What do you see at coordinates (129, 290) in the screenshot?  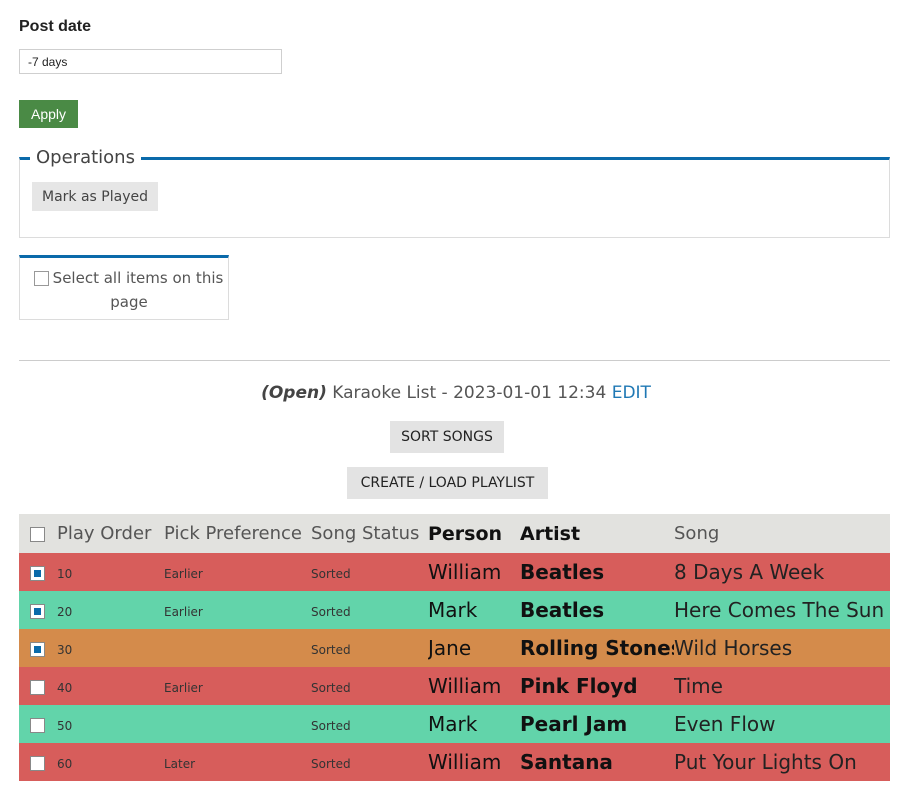 I see `select-all-label: Select all items on this page` at bounding box center [129, 290].